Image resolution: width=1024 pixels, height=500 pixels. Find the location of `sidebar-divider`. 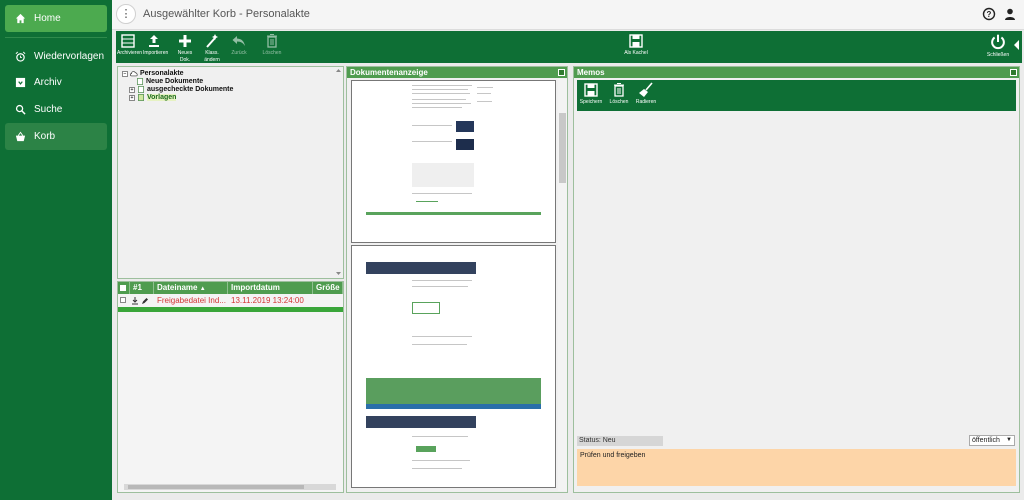

sidebar-divider is located at coordinates (56, 37).